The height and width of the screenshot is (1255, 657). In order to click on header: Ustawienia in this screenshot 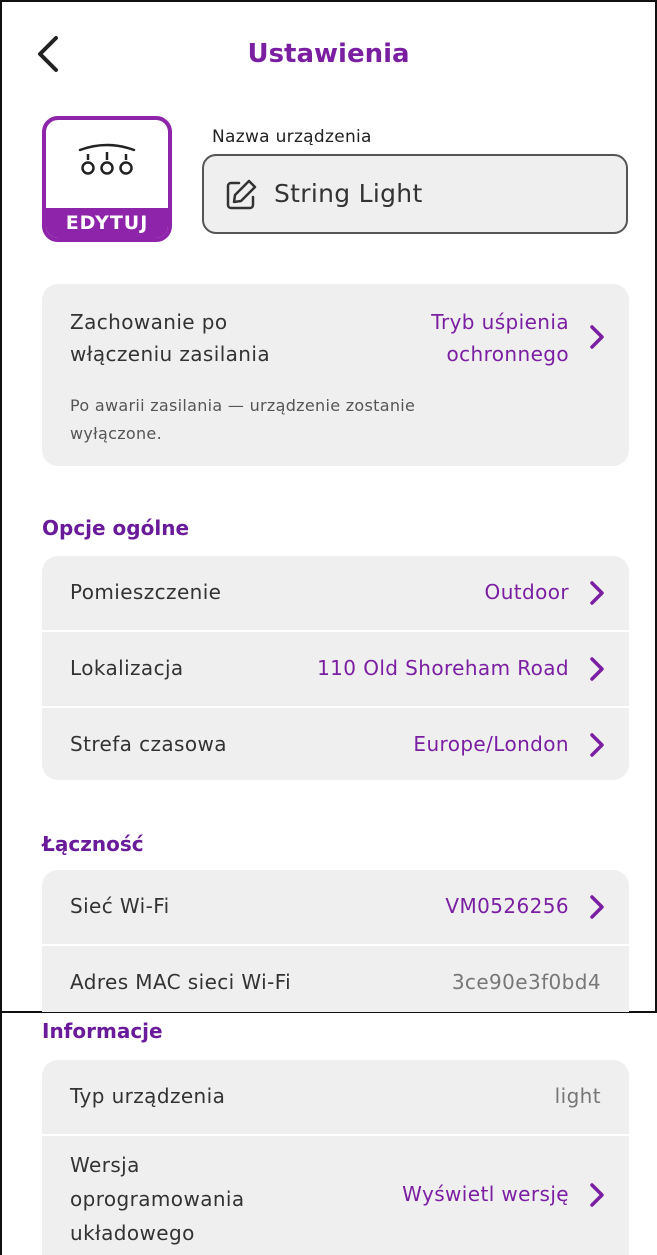, I will do `click(328, 54)`.